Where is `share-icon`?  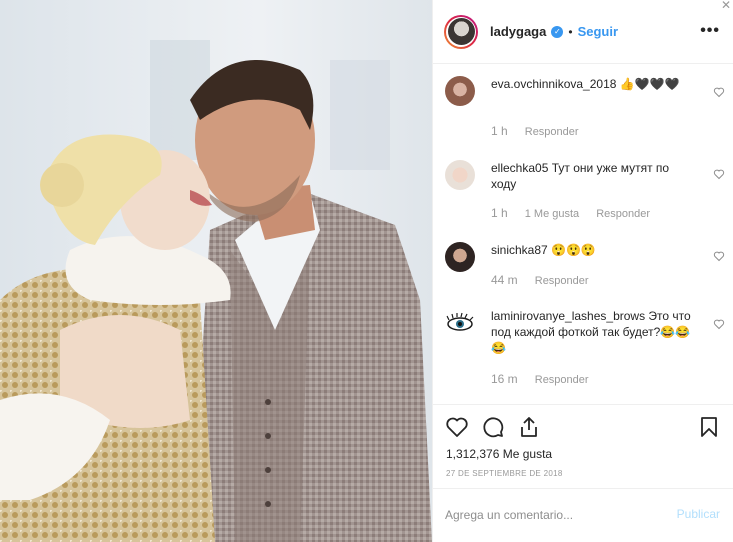 share-icon is located at coordinates (529, 427).